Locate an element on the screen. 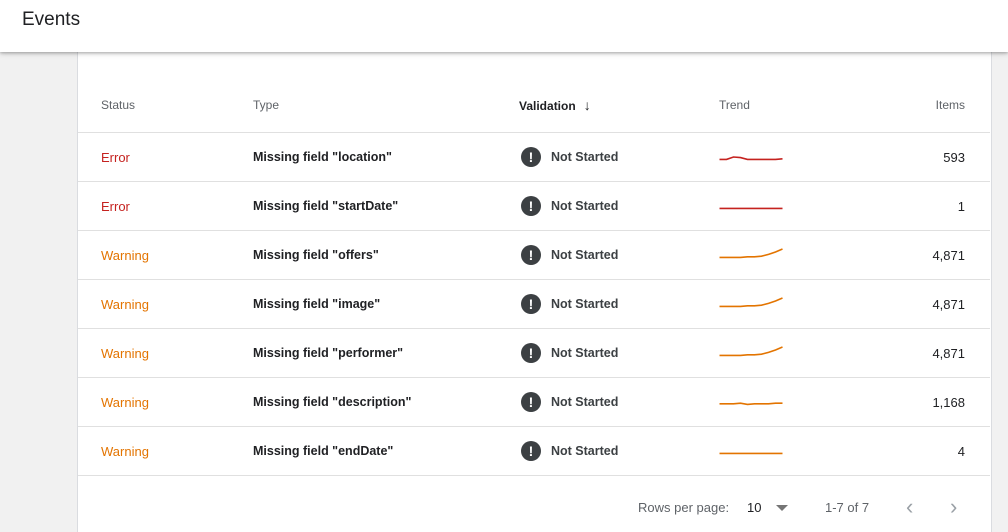  rows-per-page-select: 10 is located at coordinates (754, 507).